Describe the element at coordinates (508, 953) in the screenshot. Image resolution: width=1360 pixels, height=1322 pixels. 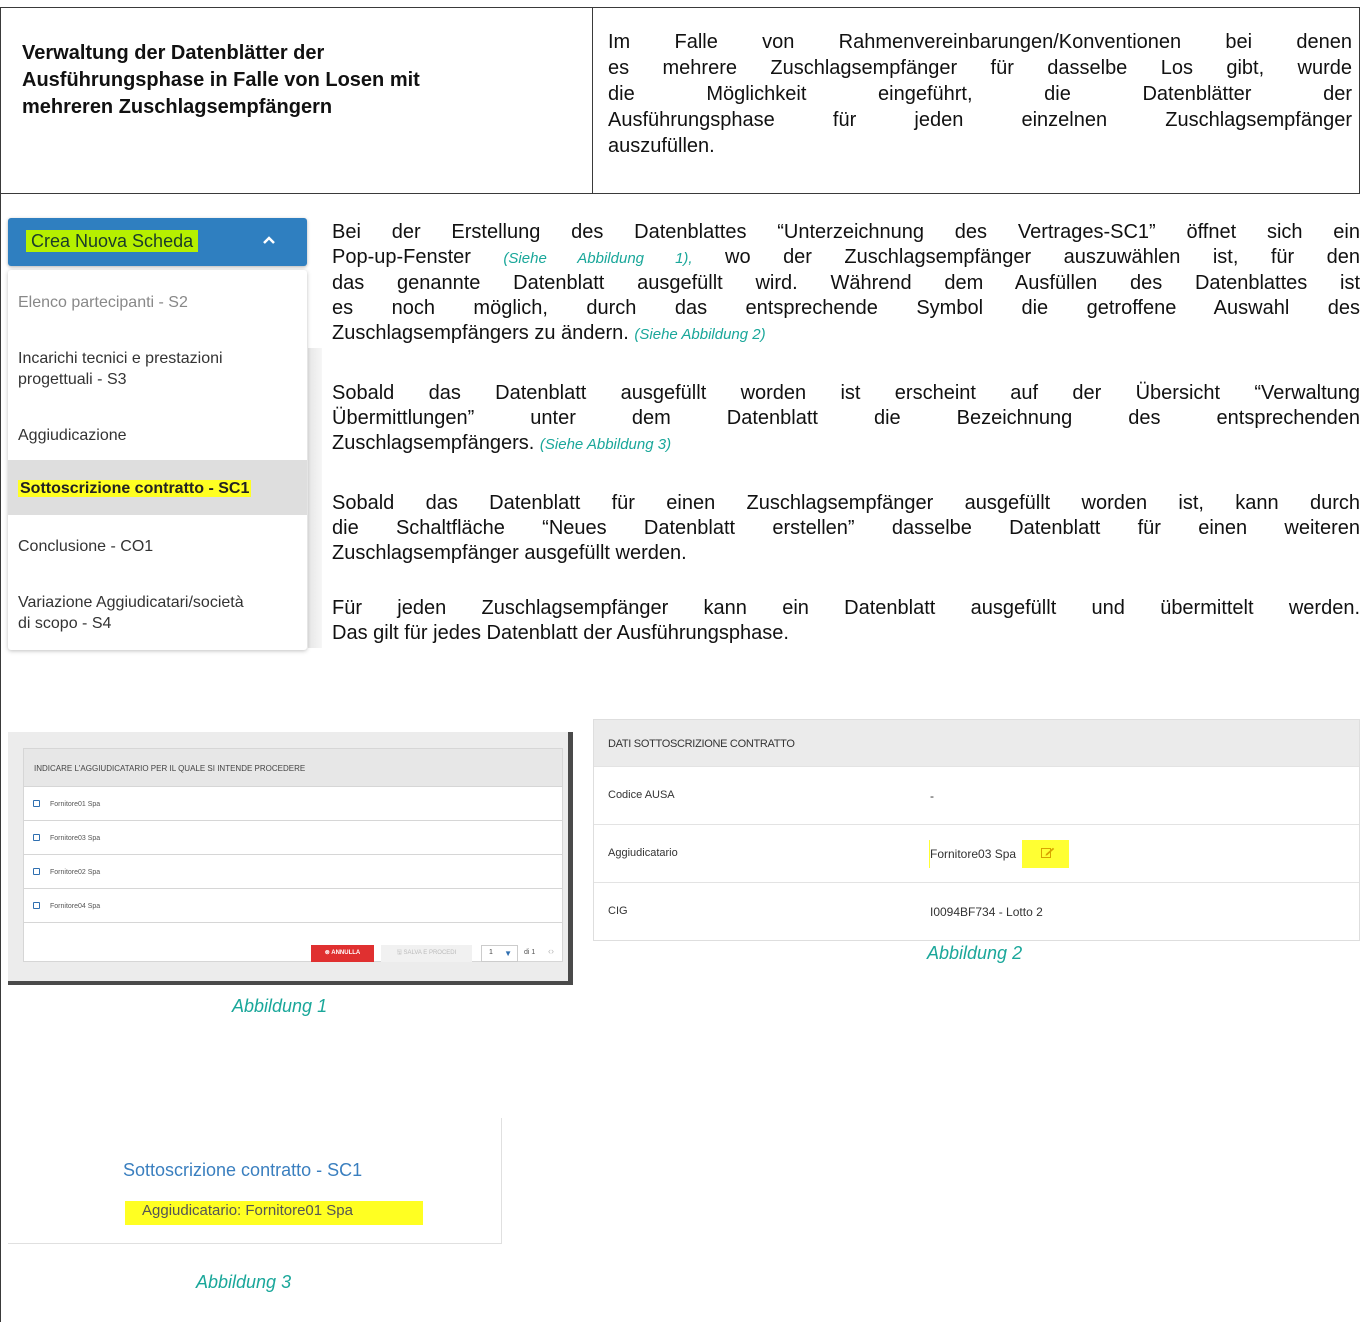
I see `chevron-down-icon: ▼` at that location.